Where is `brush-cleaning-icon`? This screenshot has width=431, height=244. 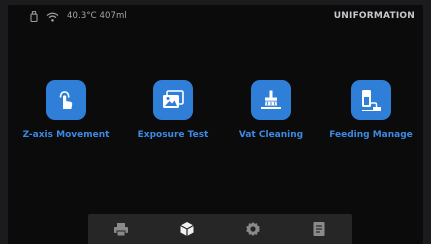 brush-cleaning-icon is located at coordinates (271, 100).